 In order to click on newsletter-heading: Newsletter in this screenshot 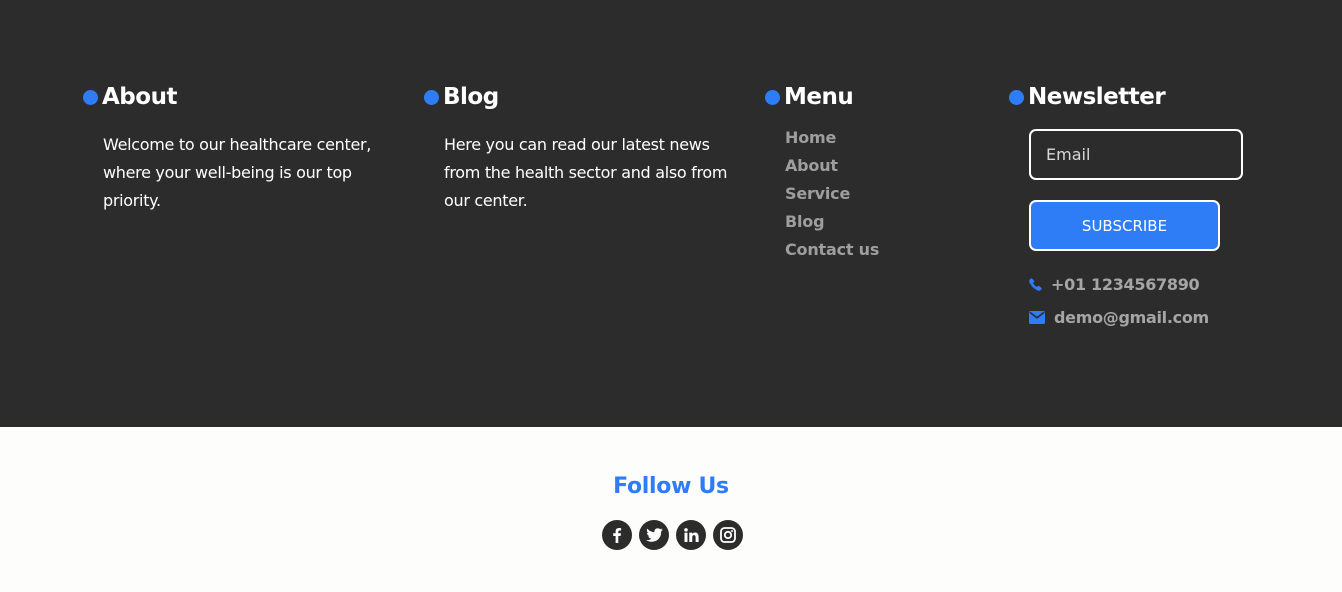, I will do `click(1149, 97)`.